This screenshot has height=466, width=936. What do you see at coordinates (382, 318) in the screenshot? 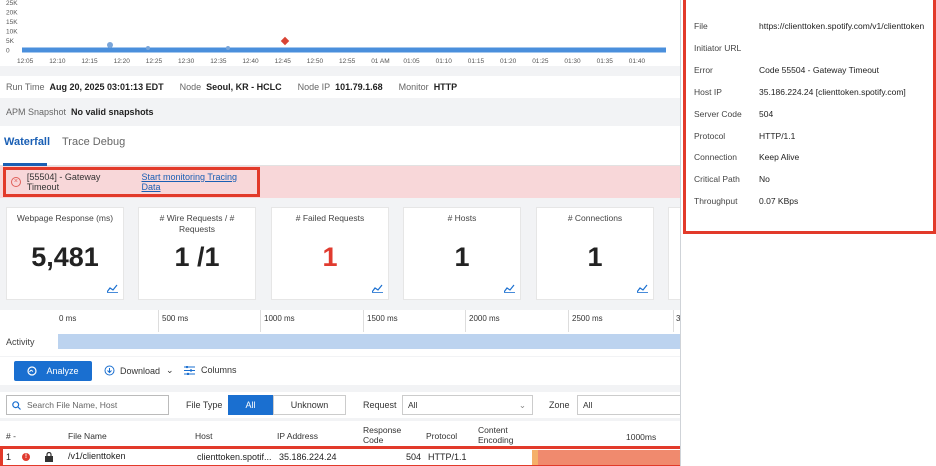
I see `timeline-tick: 1500 ms` at bounding box center [382, 318].